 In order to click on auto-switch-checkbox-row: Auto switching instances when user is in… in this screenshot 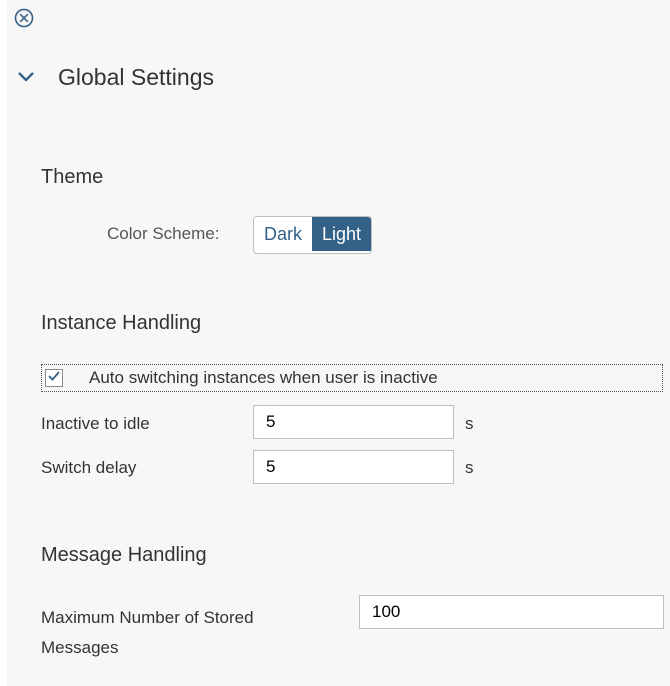, I will do `click(352, 378)`.